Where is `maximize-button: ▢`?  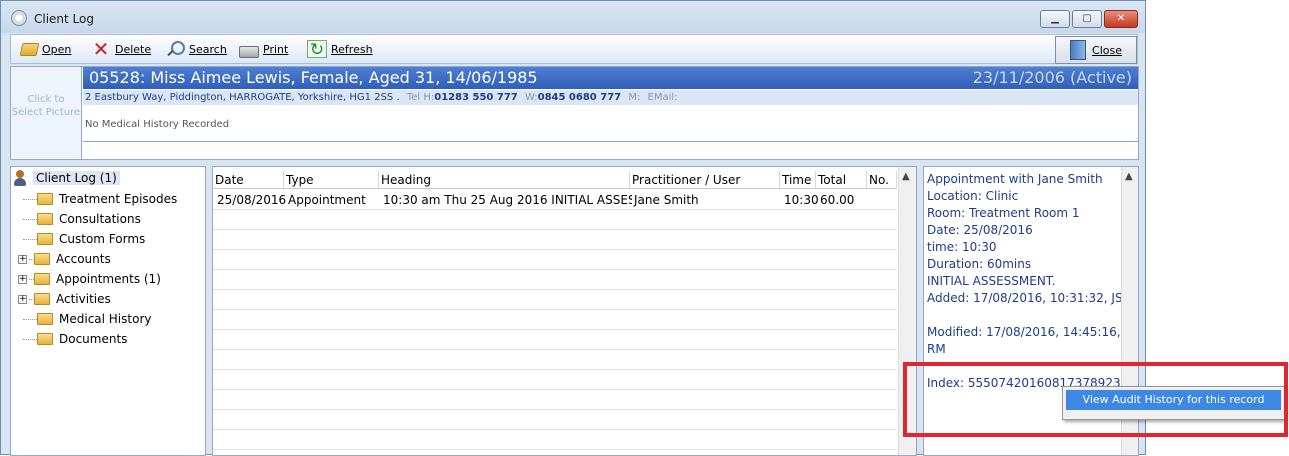 maximize-button: ▢ is located at coordinates (1087, 19).